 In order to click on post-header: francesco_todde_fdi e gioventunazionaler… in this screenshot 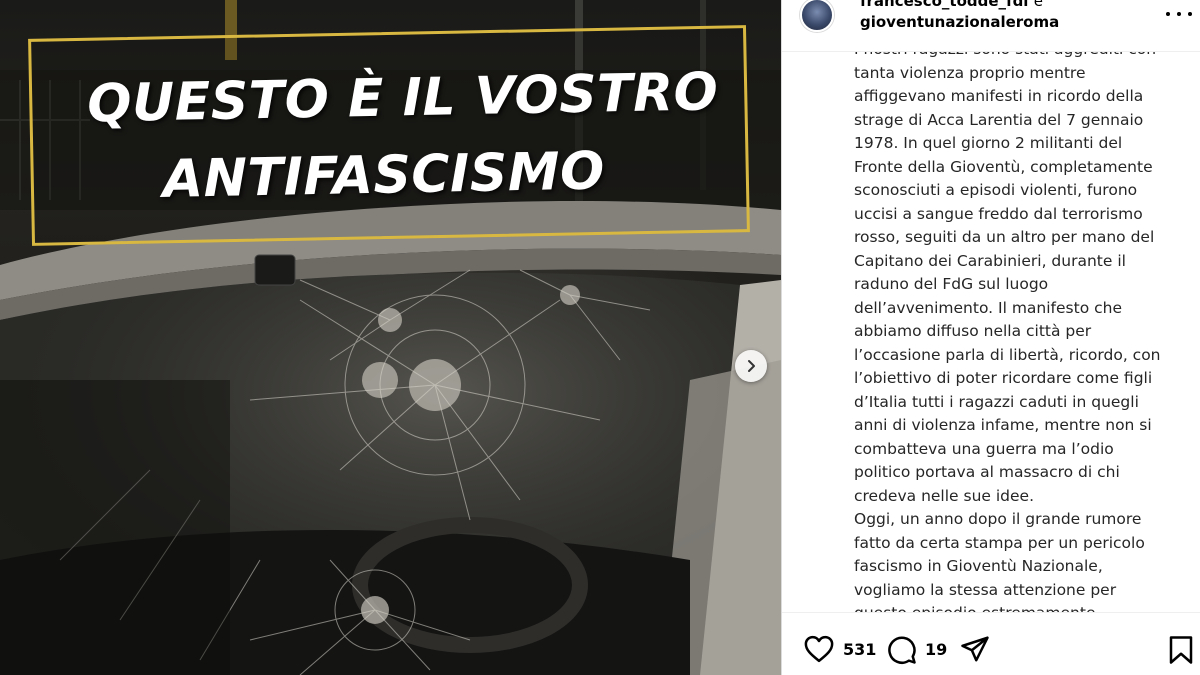, I will do `click(991, 26)`.